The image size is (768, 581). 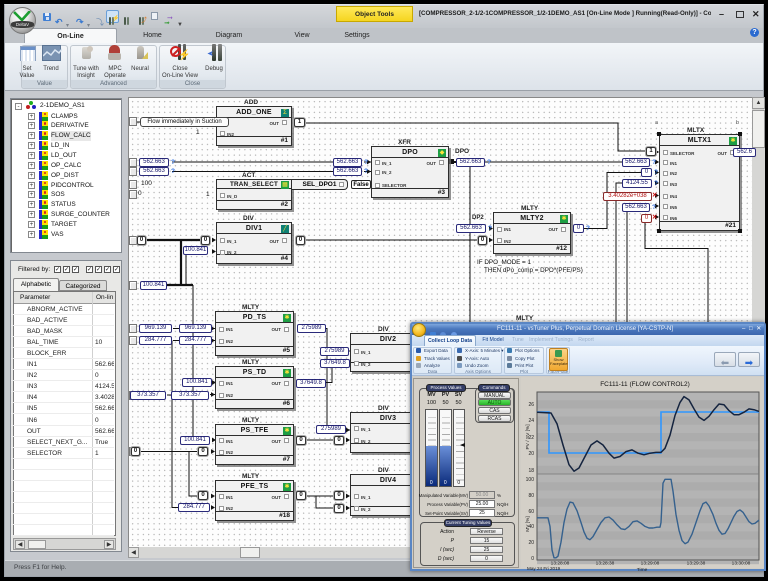 What do you see at coordinates (528, 436) in the screenshot?
I see `svg-text: PV / SV [%]` at bounding box center [528, 436].